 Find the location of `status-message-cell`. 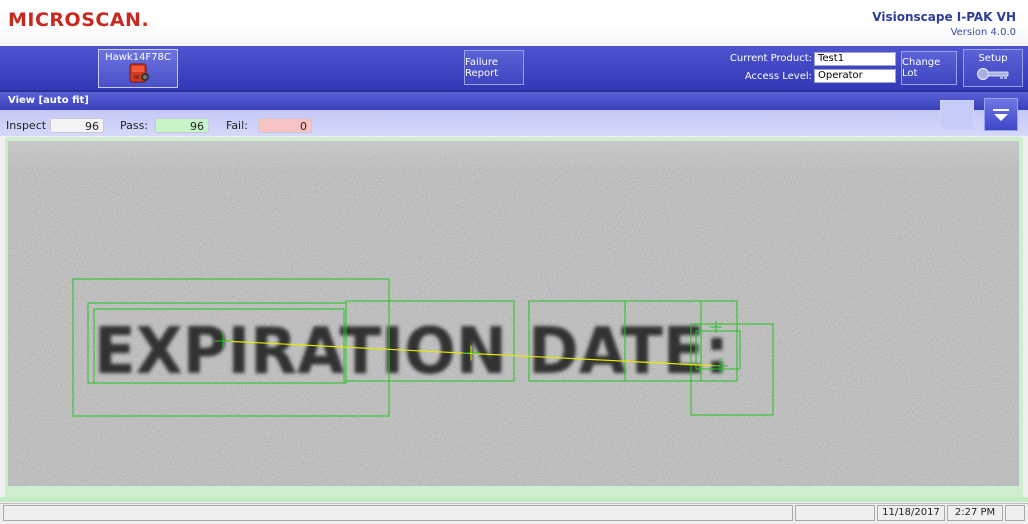

status-message-cell is located at coordinates (398, 513).